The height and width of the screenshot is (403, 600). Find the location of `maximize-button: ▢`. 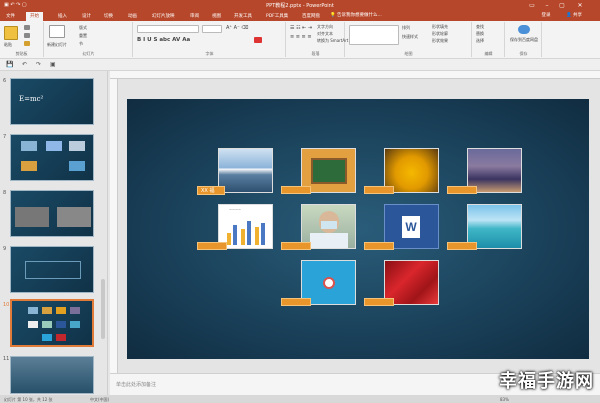

maximize-button: ▢ is located at coordinates (562, 5).